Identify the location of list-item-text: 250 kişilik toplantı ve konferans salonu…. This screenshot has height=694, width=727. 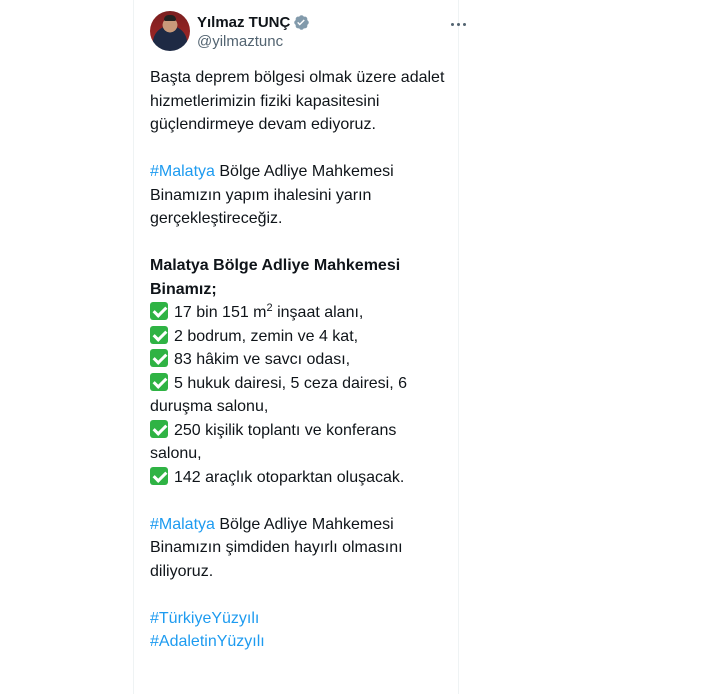
(273, 442).